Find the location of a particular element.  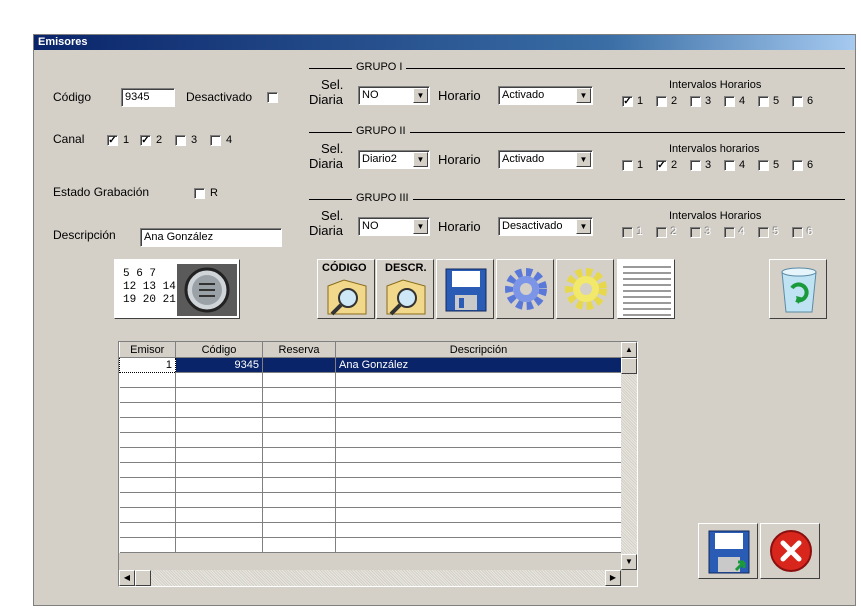

descripciones-list-button is located at coordinates (646, 289).